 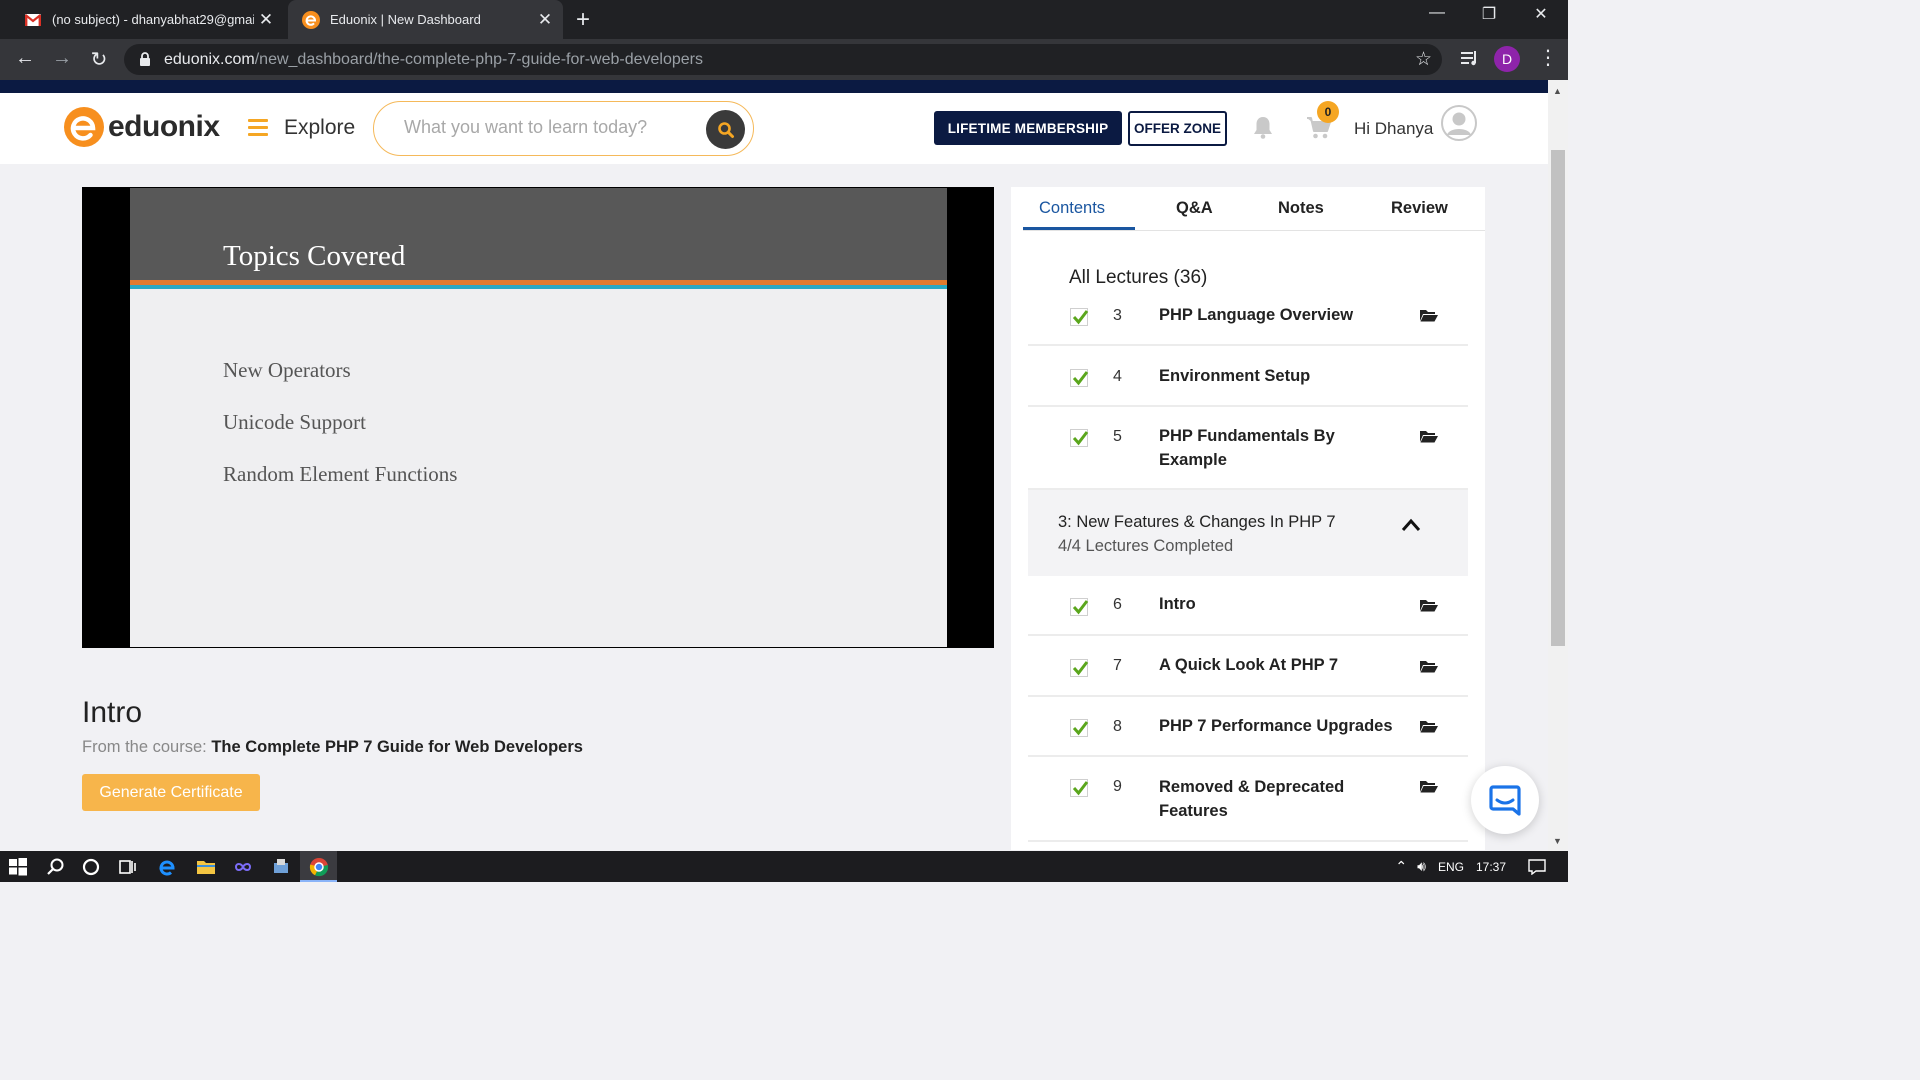 I want to click on lecture-row: 7 A Quick Look At PHP 7, so click(x=1248, y=666).